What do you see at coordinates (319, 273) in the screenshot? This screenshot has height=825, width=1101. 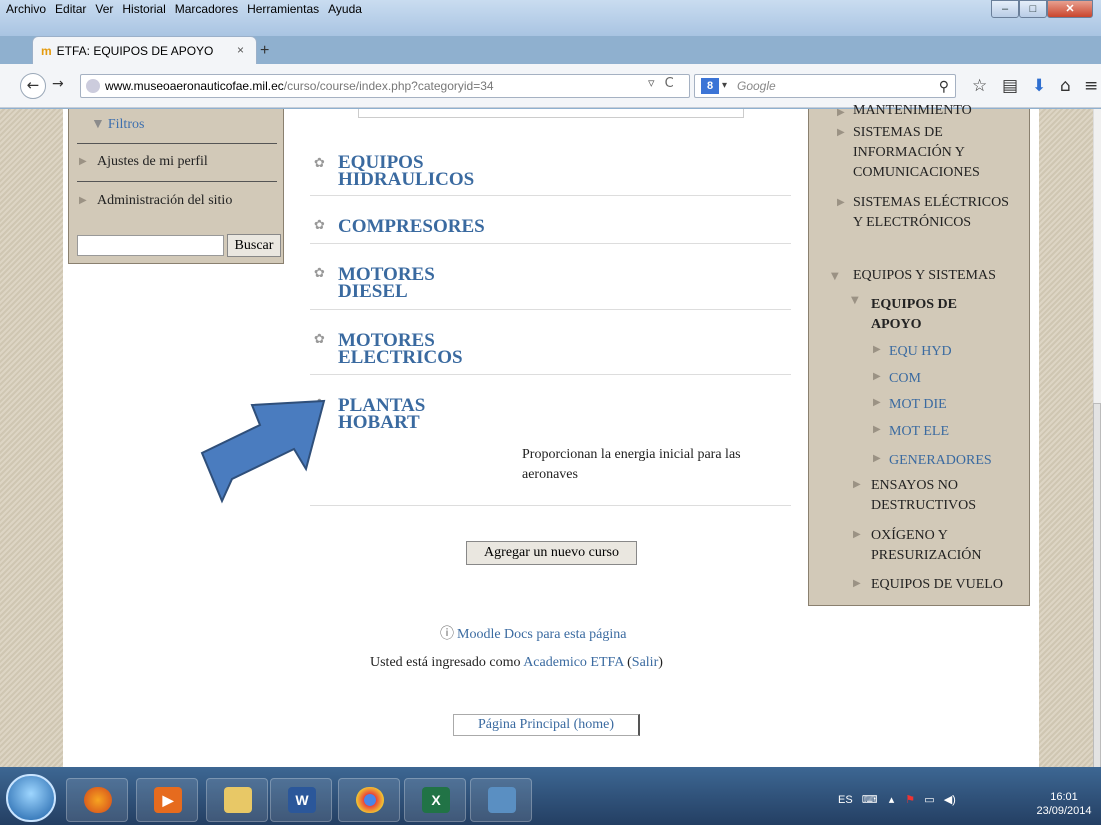 I see `category-icon: ✿` at bounding box center [319, 273].